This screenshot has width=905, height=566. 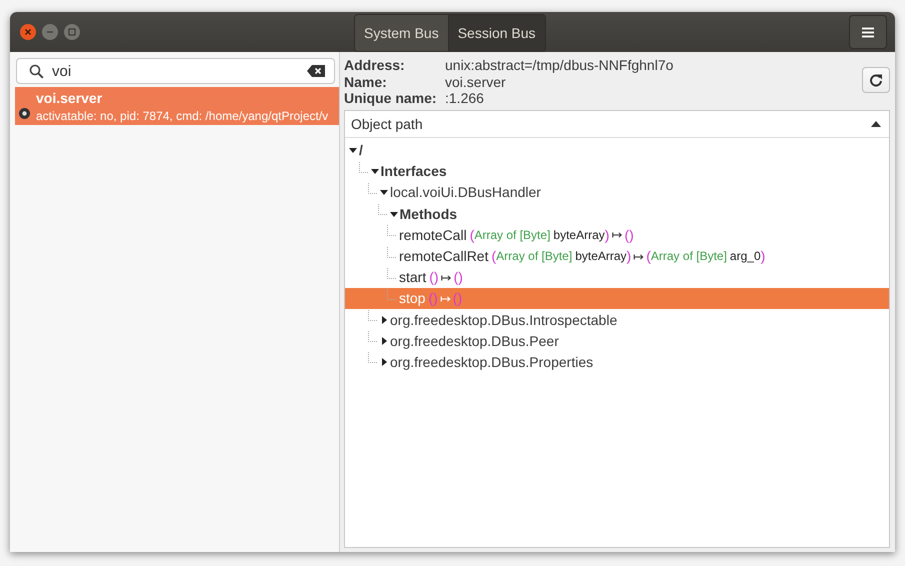 I want to click on refresh-button, so click(x=876, y=80).